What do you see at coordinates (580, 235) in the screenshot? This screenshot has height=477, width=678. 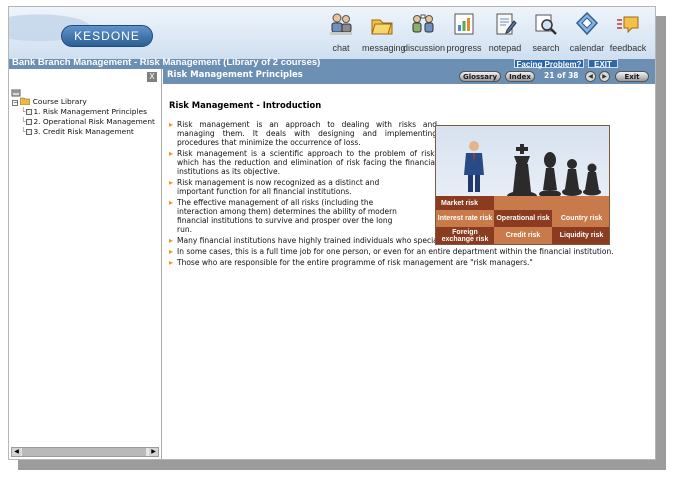 I see `liquidity-risk-cell: Liquidity risk` at bounding box center [580, 235].